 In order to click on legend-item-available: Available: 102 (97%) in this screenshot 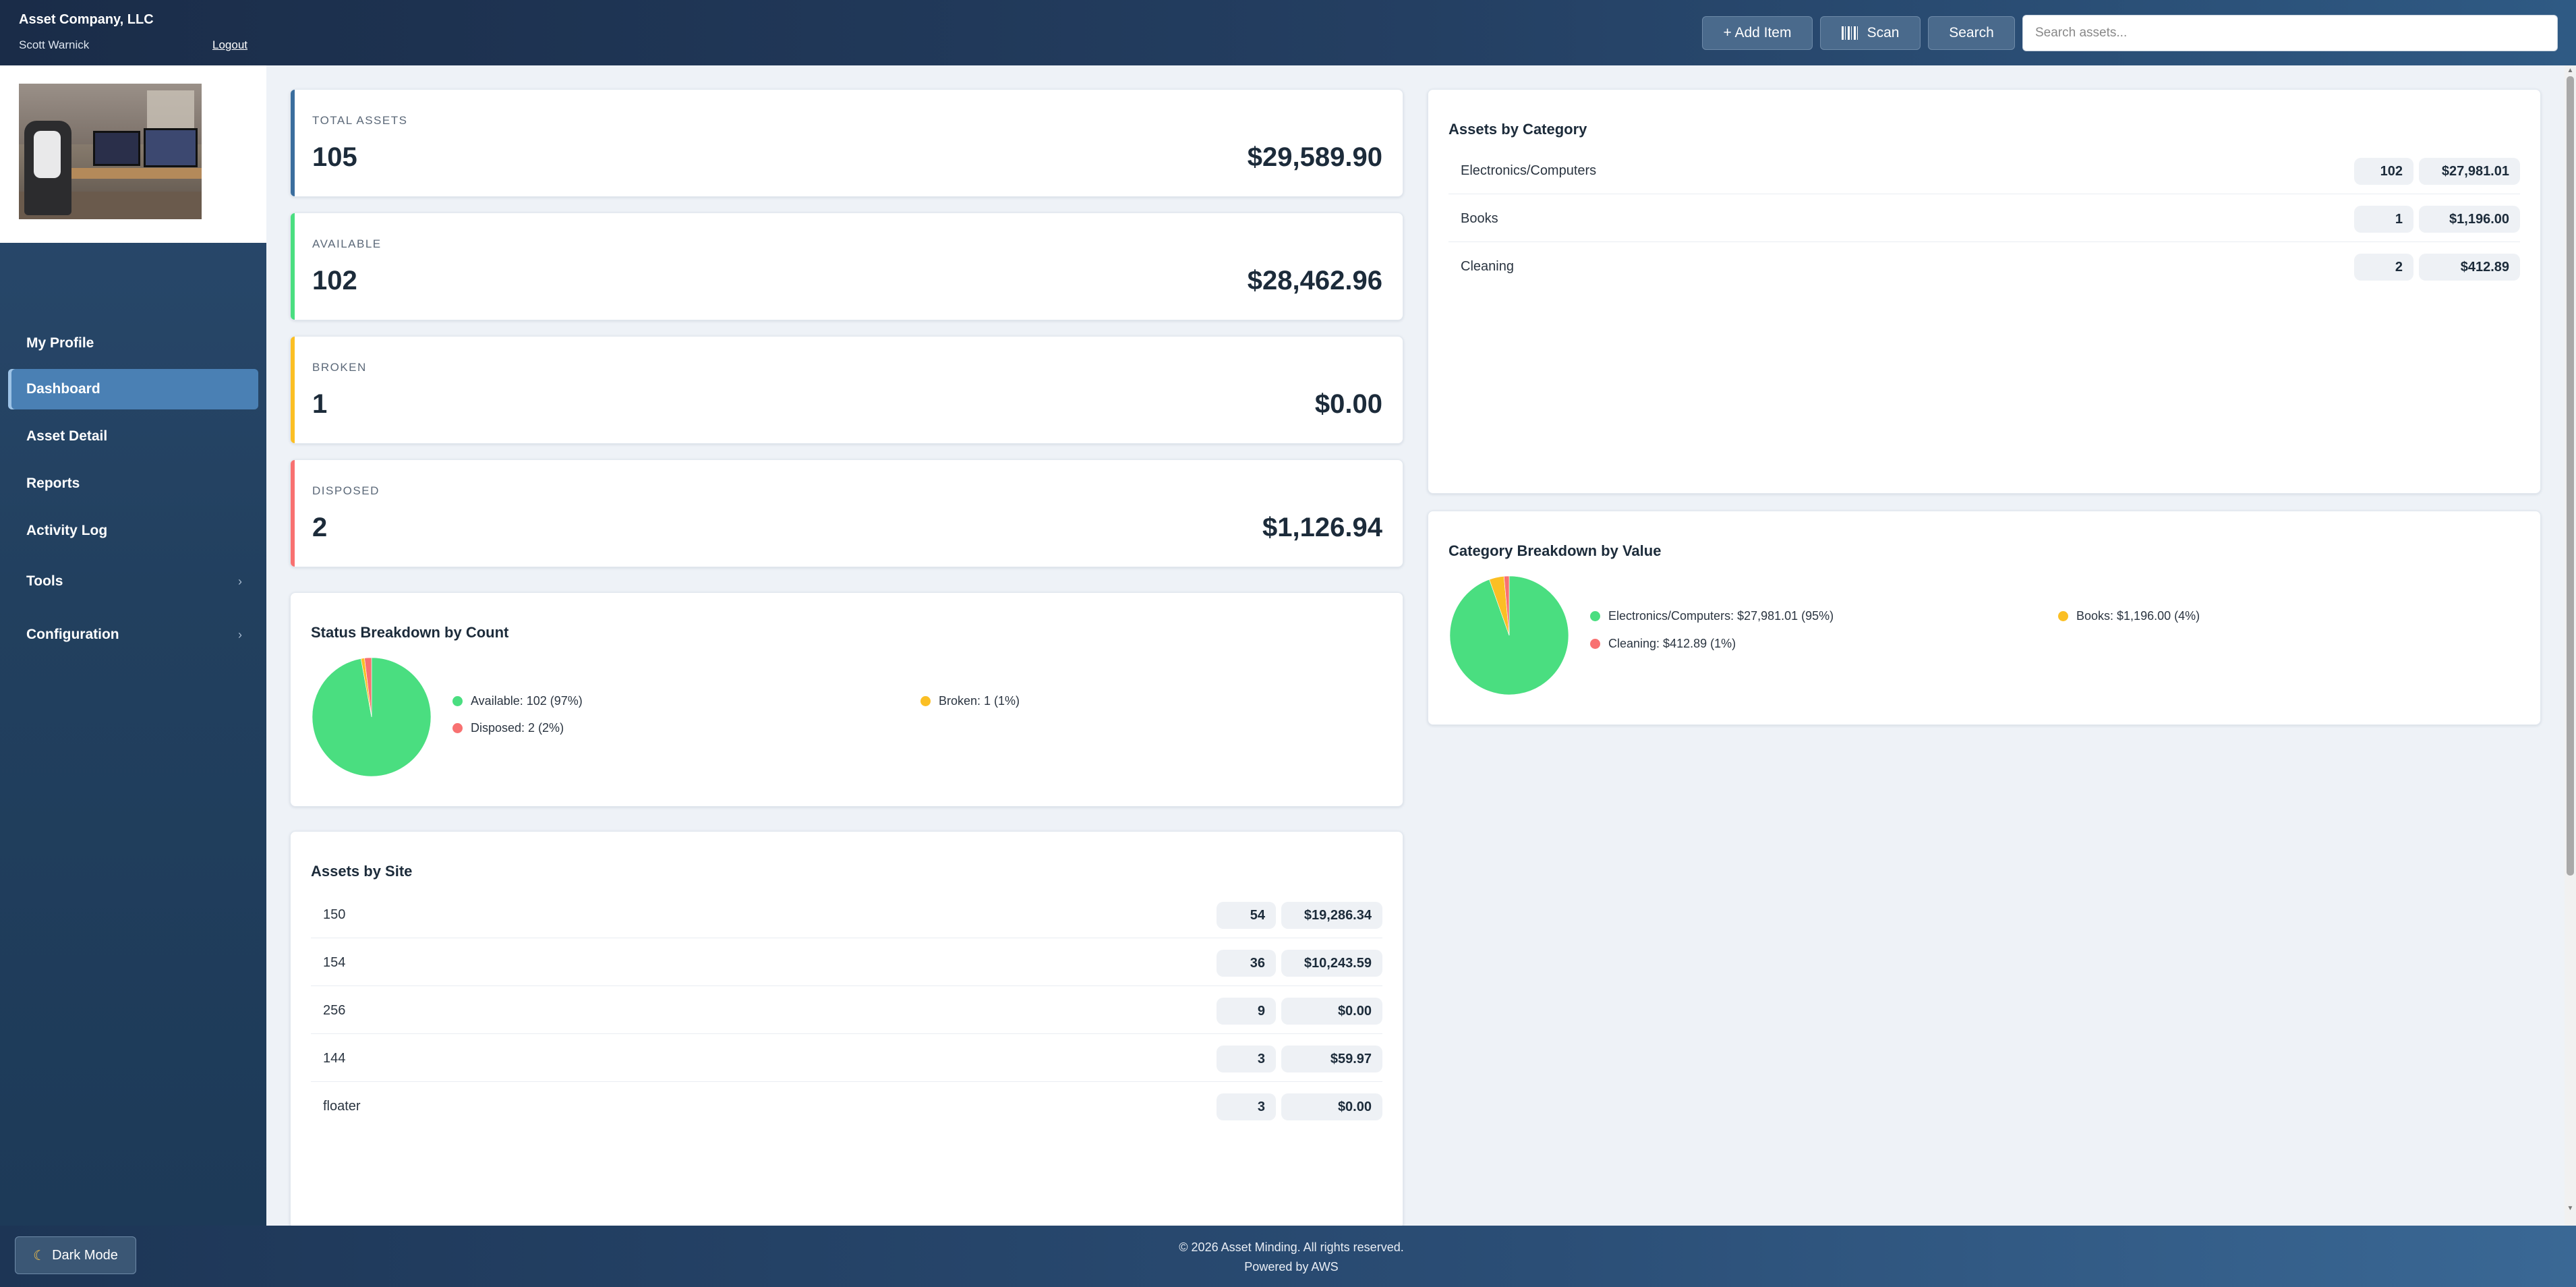, I will do `click(517, 701)`.